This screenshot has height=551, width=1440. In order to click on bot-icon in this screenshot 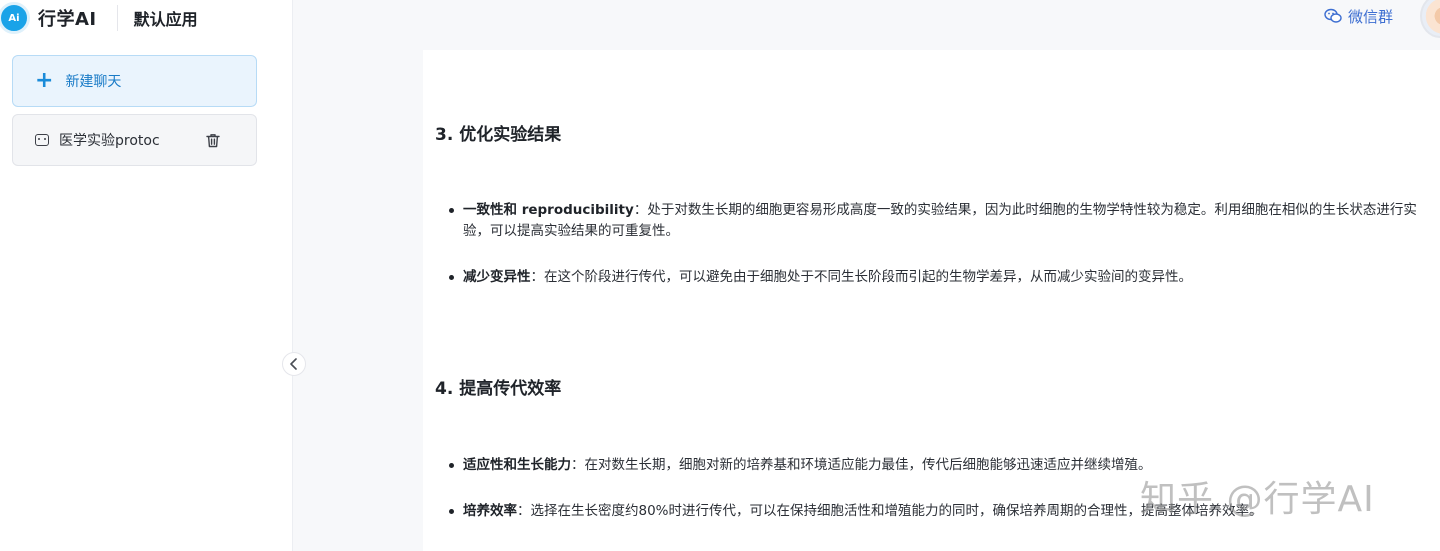, I will do `click(42, 140)`.